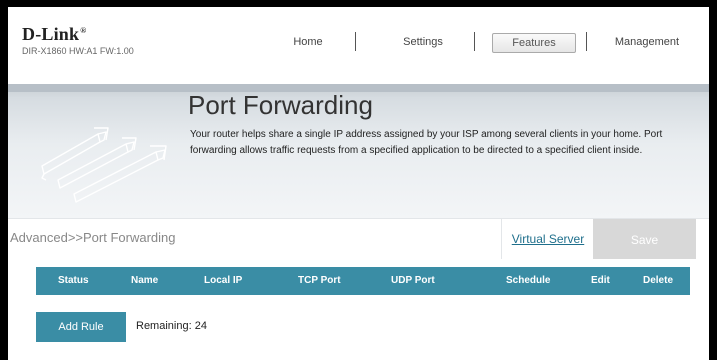 The height and width of the screenshot is (360, 717). Describe the element at coordinates (83, 30) in the screenshot. I see `registered-mark: ®` at that location.